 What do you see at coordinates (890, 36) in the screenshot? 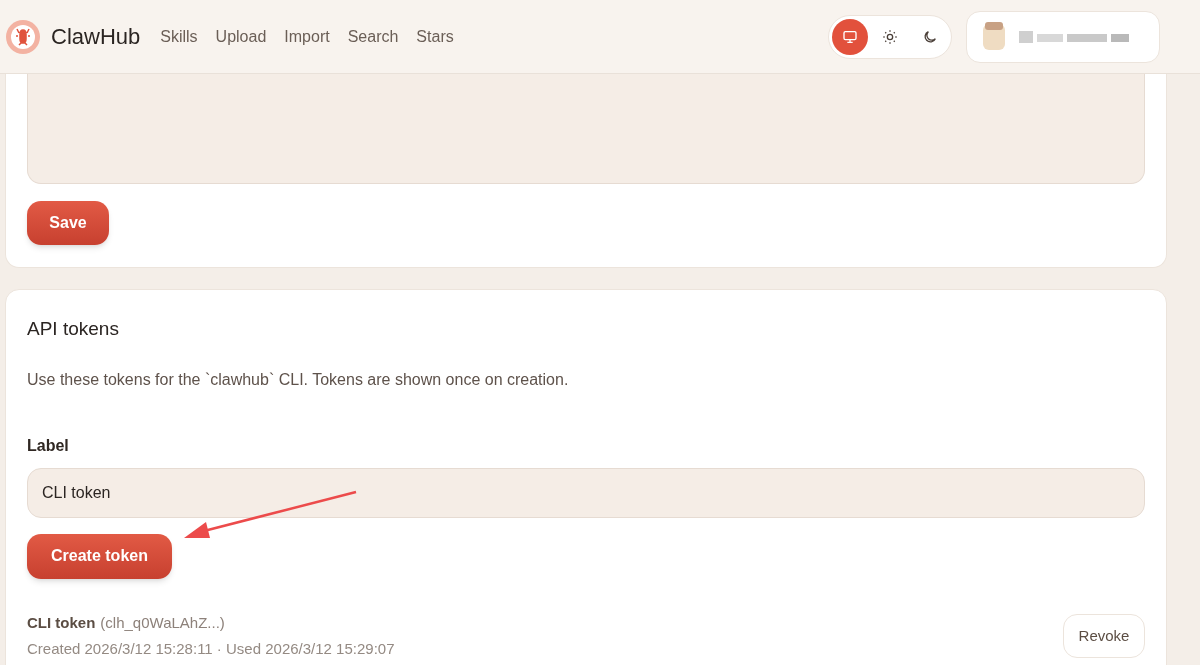
I see `sun-icon` at bounding box center [890, 36].